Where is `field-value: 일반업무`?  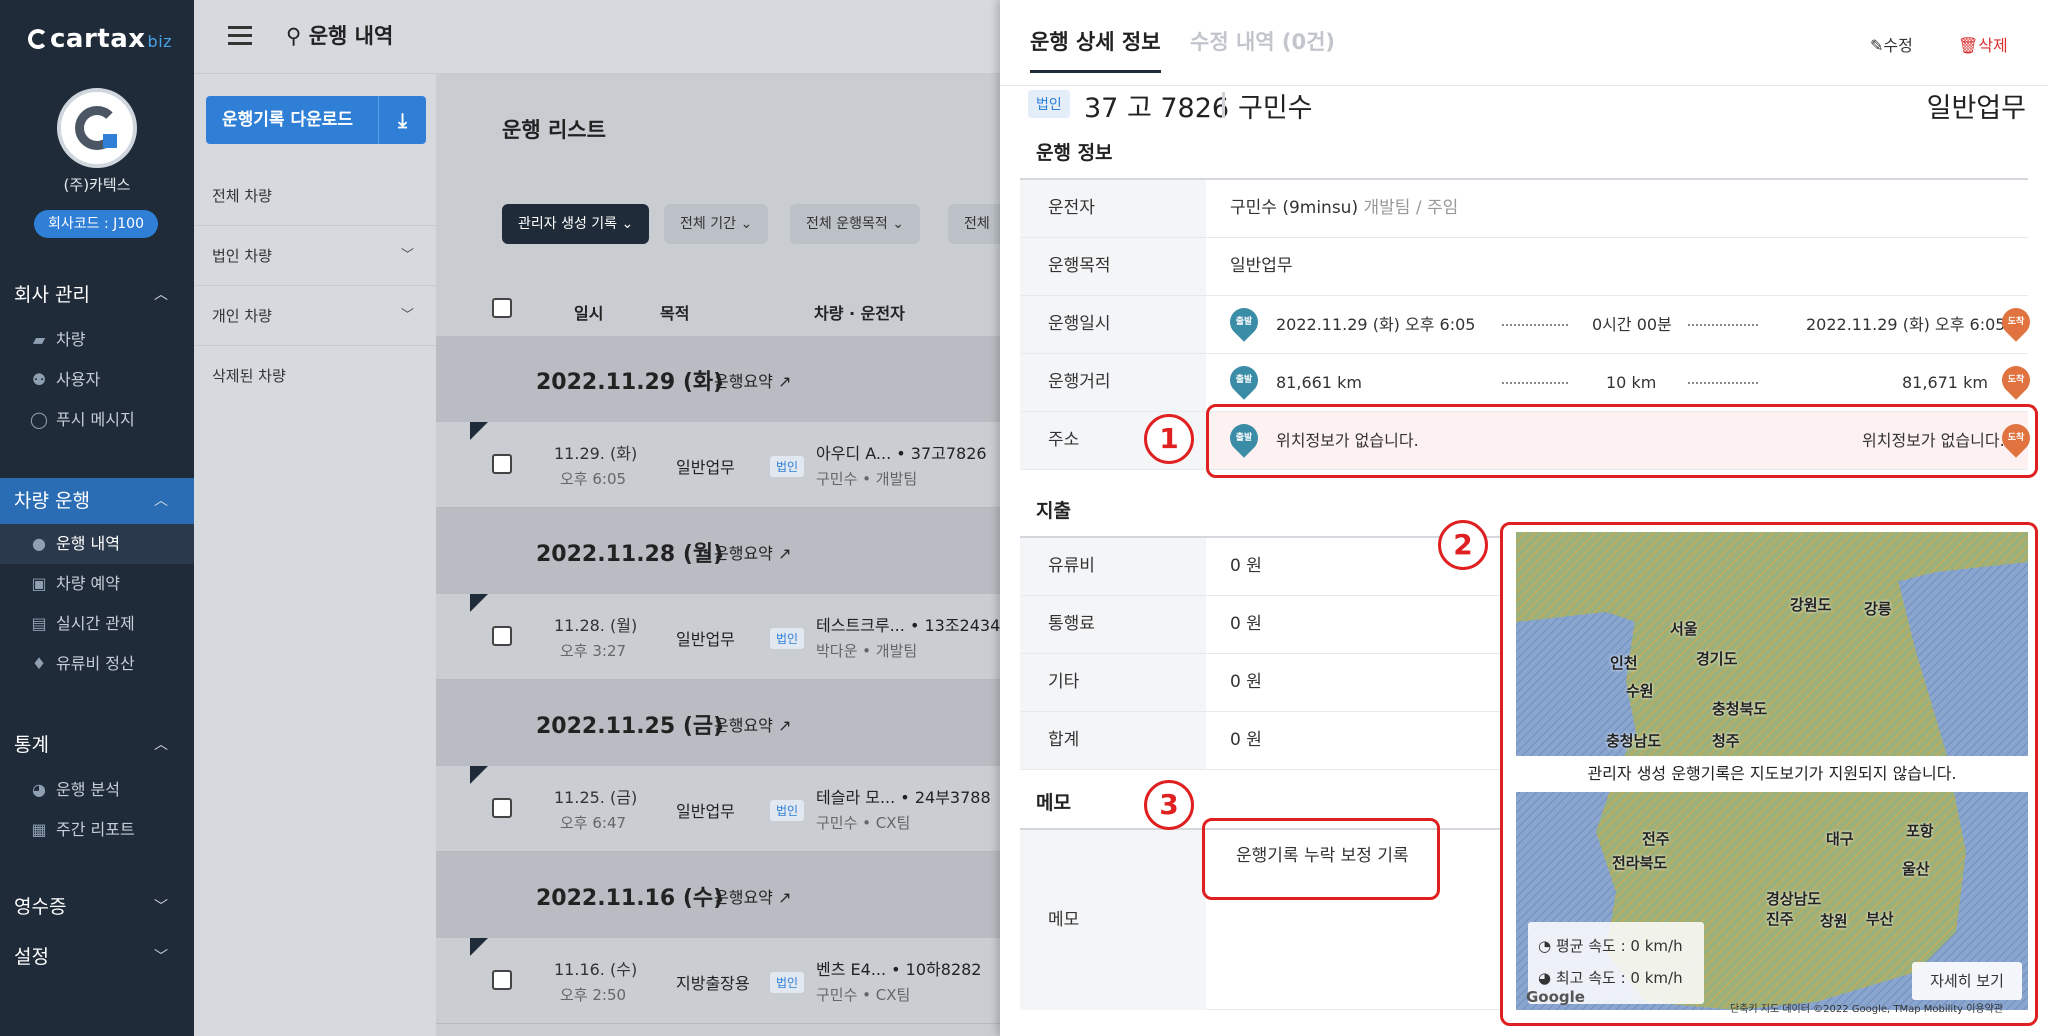 field-value: 일반업무 is located at coordinates (1261, 266).